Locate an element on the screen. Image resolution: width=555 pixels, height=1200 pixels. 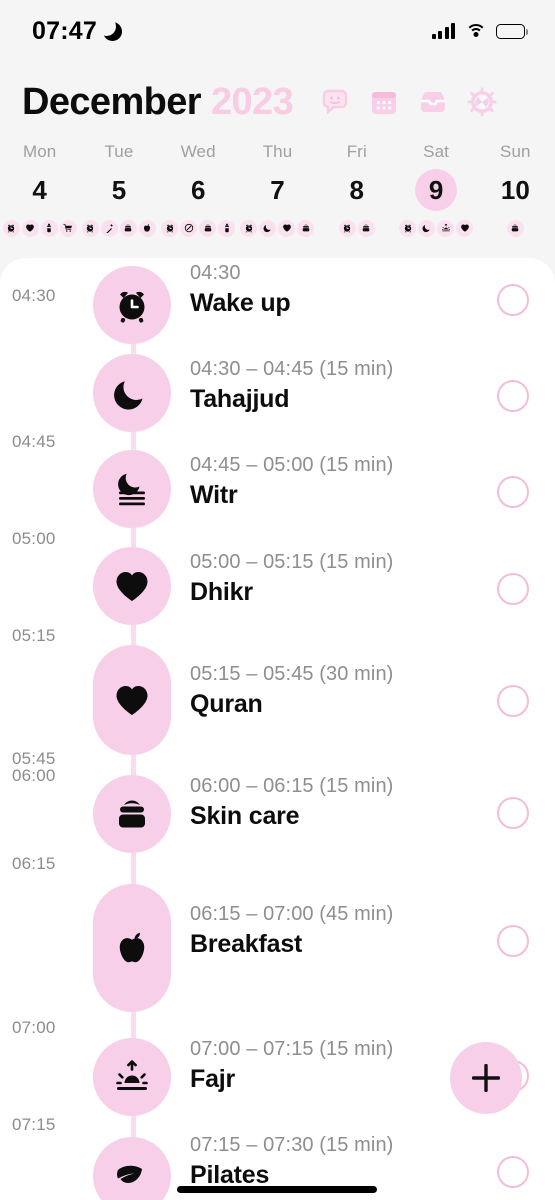
event-text: 06:00 – 06:15 (15 min) Skin care is located at coordinates (291, 803).